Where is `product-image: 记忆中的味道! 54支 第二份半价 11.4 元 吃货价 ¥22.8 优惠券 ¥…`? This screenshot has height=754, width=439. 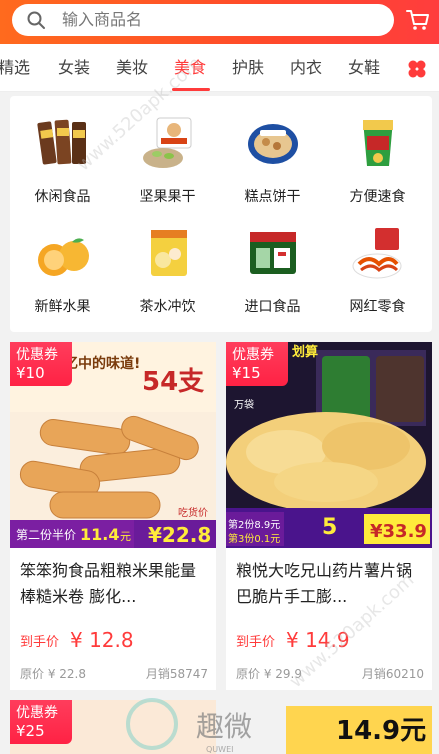 product-image: 记忆中的味道! 54支 第二份半价 11.4 元 吃货价 ¥22.8 优惠券 ¥… is located at coordinates (113, 445).